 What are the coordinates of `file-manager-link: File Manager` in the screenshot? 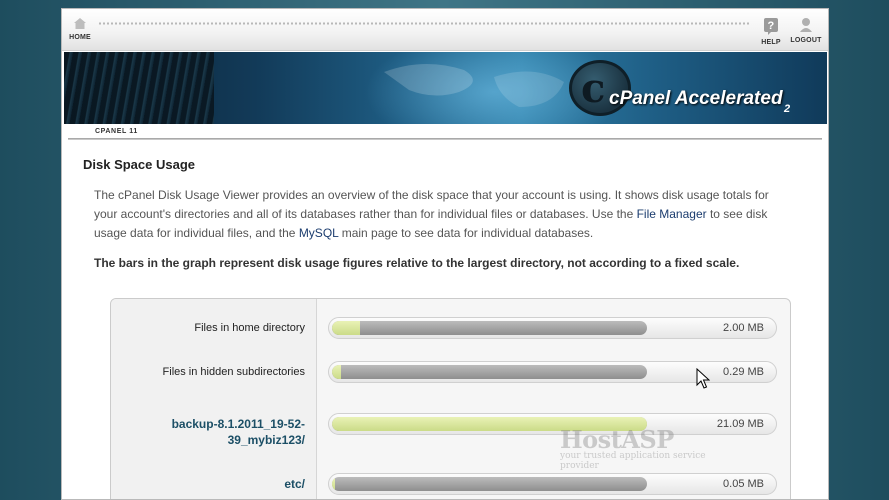 It's located at (672, 214).